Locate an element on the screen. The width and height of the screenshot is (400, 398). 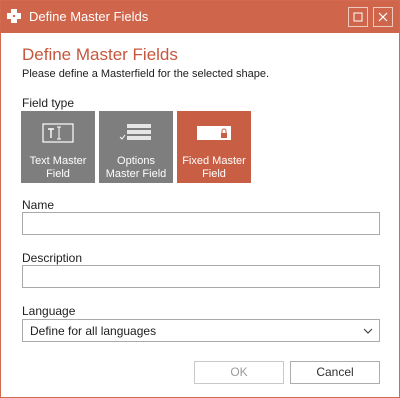
maximize-button is located at coordinates (358, 17).